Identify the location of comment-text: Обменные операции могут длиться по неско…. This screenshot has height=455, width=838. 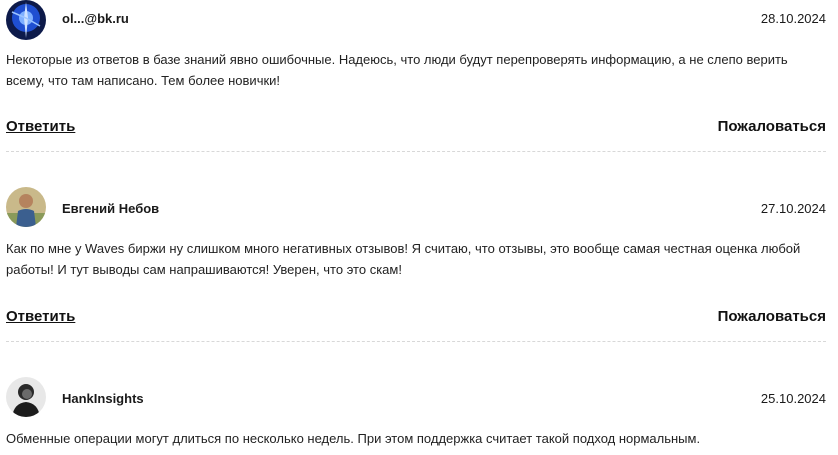
(353, 438).